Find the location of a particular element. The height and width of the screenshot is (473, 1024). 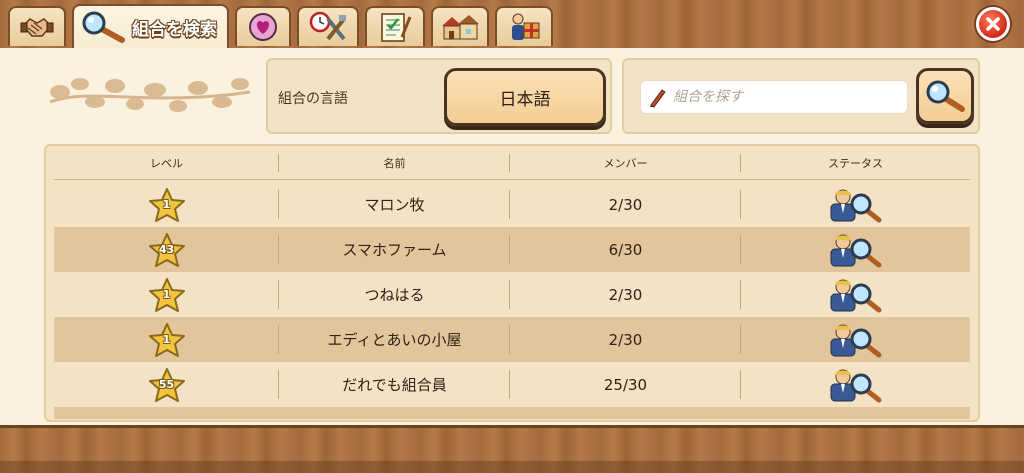

bottom-wood-frame is located at coordinates (512, 449).